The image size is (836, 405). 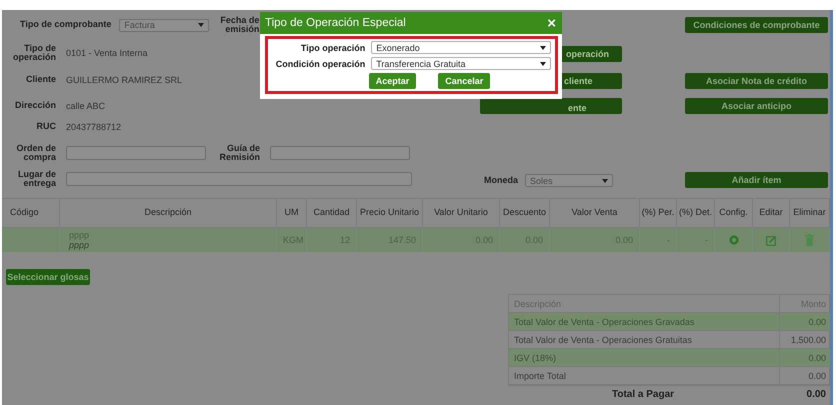 I want to click on field-value: 0101 - Venta Interna, so click(x=107, y=53).